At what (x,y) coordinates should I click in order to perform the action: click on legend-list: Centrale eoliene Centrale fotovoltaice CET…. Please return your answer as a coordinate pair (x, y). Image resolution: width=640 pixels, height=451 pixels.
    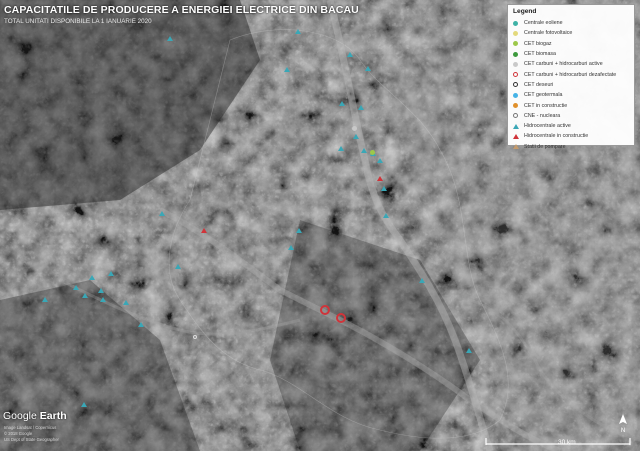
    Looking at the image, I should click on (571, 85).